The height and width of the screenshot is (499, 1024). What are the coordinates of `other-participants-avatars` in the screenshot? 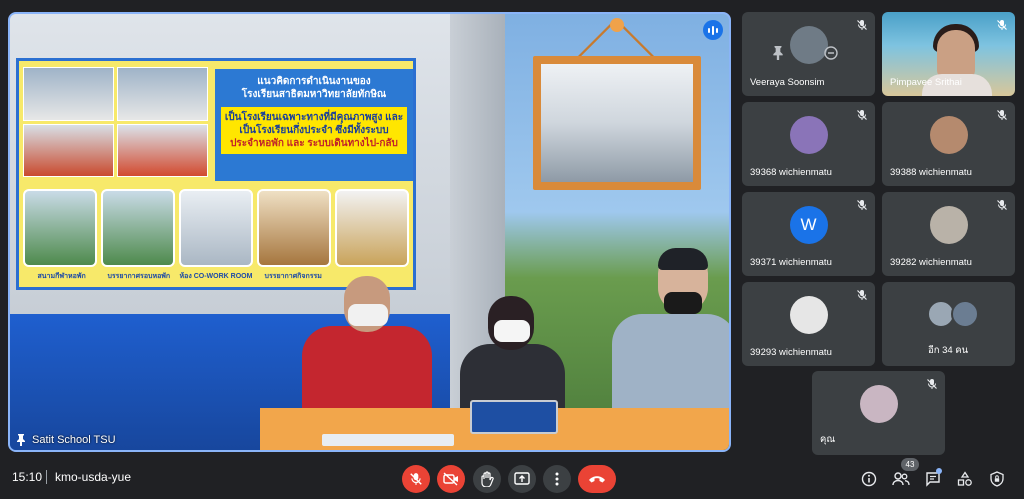 It's located at (953, 314).